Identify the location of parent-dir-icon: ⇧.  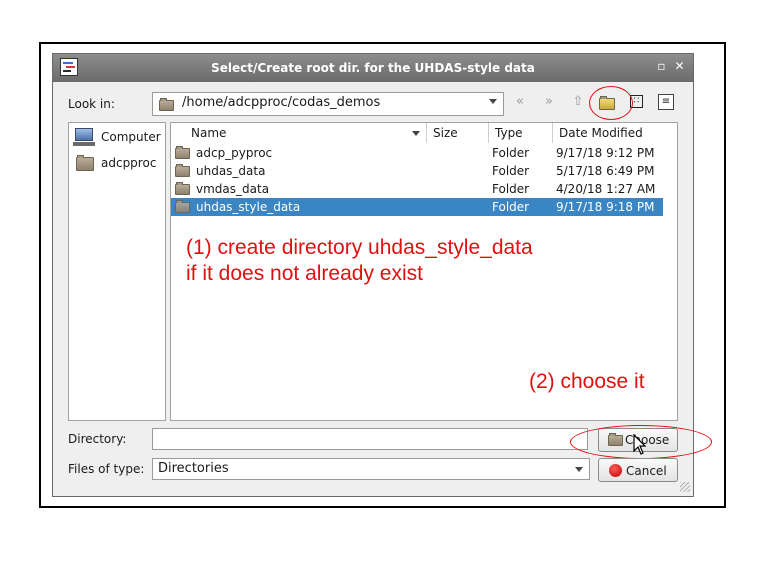
(578, 102).